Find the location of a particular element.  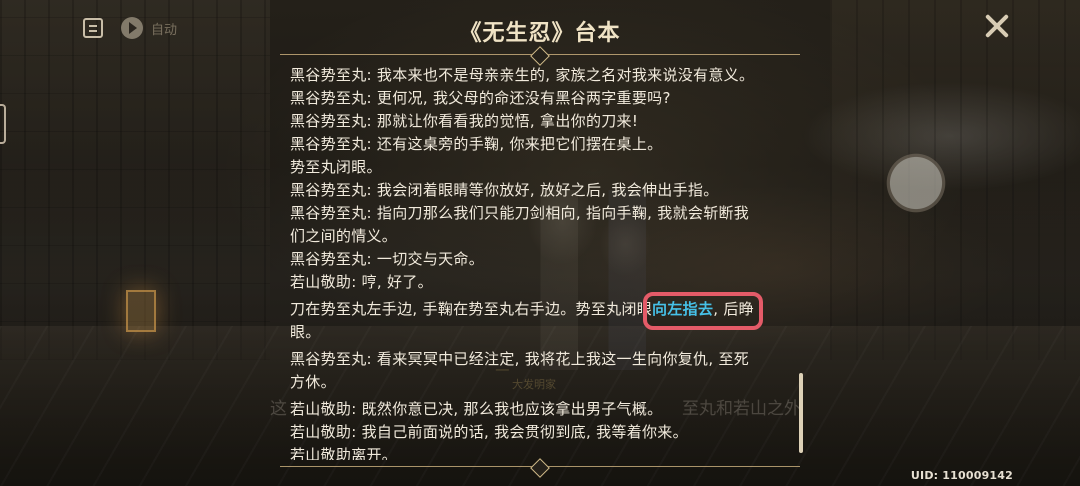

left-side-tab is located at coordinates (3, 124).